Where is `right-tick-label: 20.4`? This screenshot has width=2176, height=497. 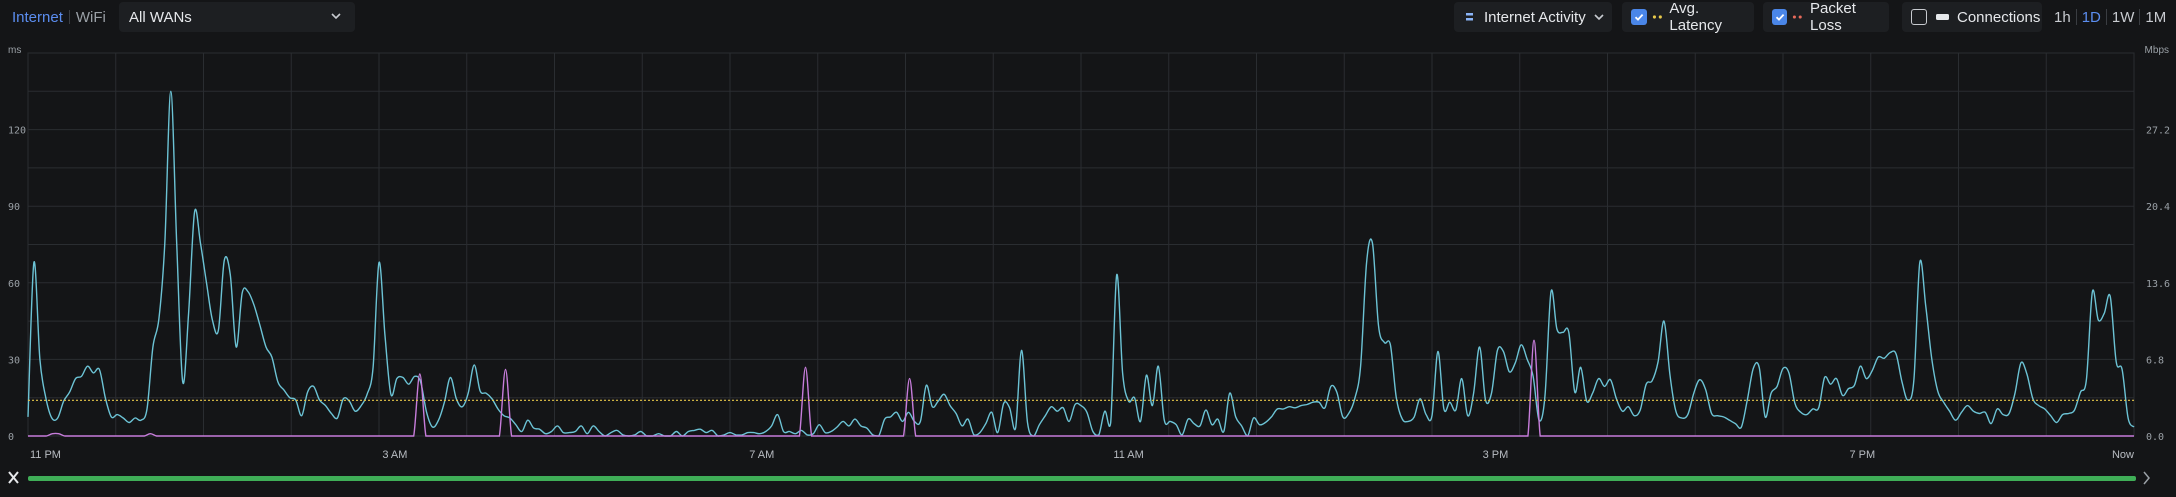
right-tick-label: 20.4 is located at coordinates (2158, 207).